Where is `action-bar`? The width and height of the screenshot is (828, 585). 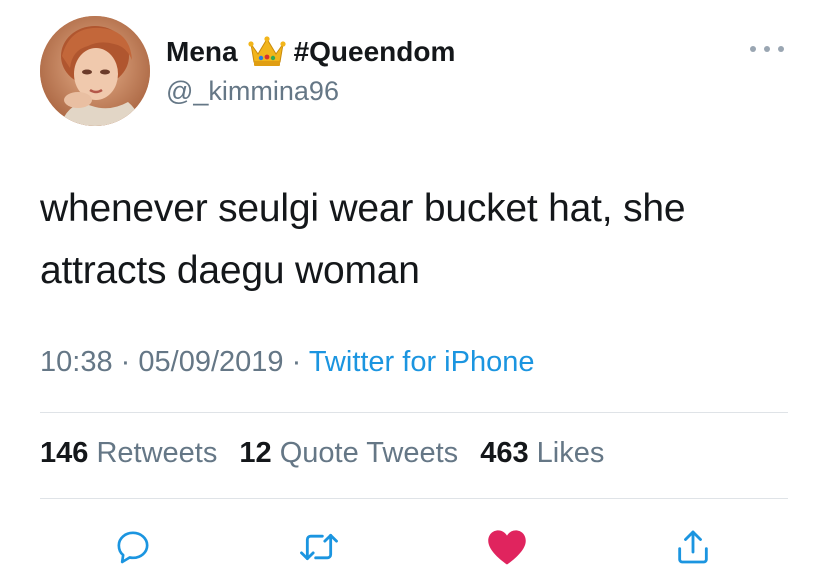 action-bar is located at coordinates (414, 547).